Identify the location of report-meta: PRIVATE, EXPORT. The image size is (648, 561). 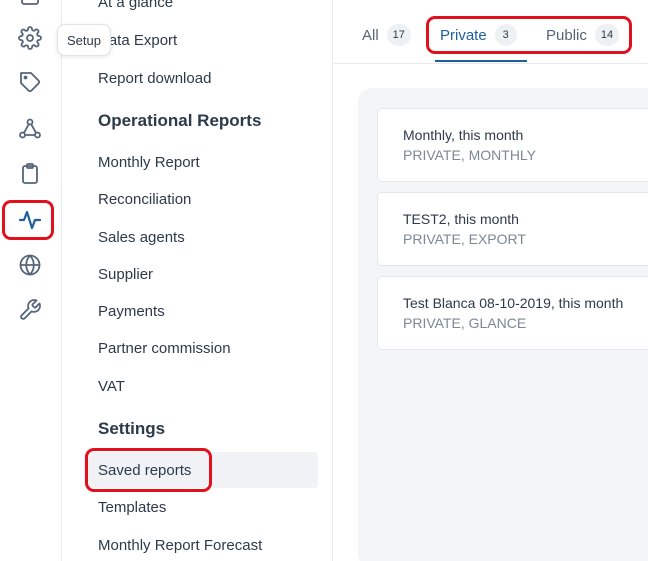
(464, 239).